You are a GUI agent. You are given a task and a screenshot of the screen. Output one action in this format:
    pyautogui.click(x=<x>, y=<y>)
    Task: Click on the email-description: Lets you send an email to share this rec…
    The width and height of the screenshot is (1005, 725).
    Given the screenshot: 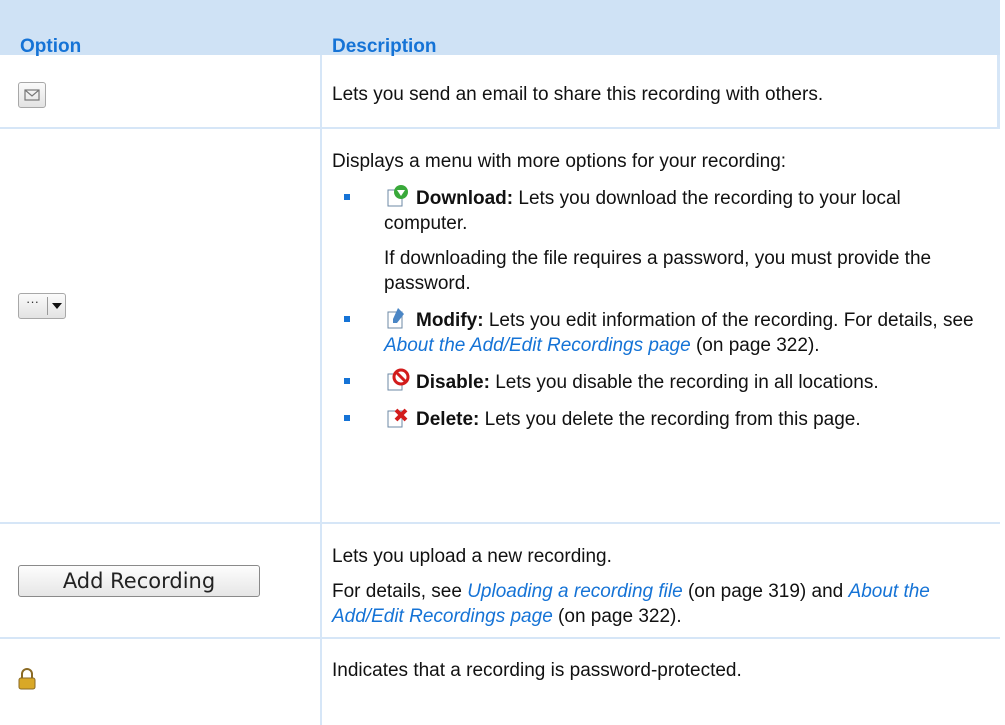 What is the action you would take?
    pyautogui.click(x=578, y=94)
    